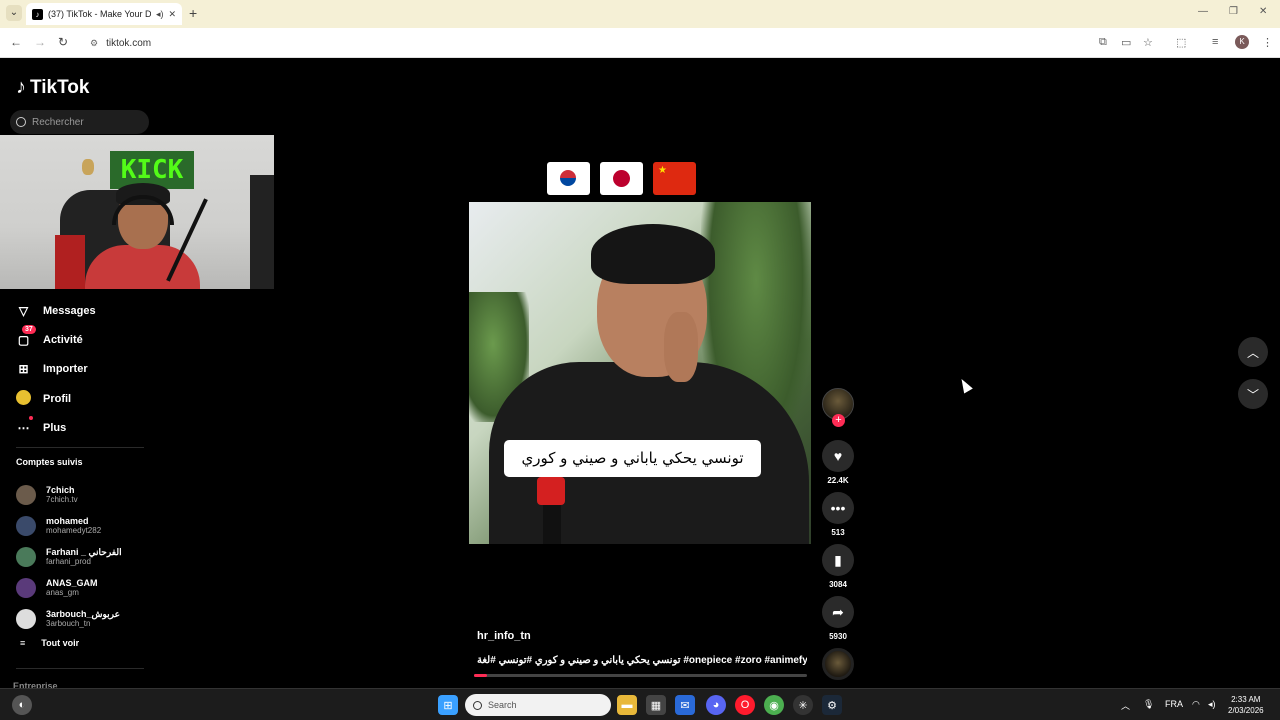  Describe the element at coordinates (640, 373) in the screenshot. I see `video-player: تونسي يحكي ياباني و صيني و كوري` at that location.